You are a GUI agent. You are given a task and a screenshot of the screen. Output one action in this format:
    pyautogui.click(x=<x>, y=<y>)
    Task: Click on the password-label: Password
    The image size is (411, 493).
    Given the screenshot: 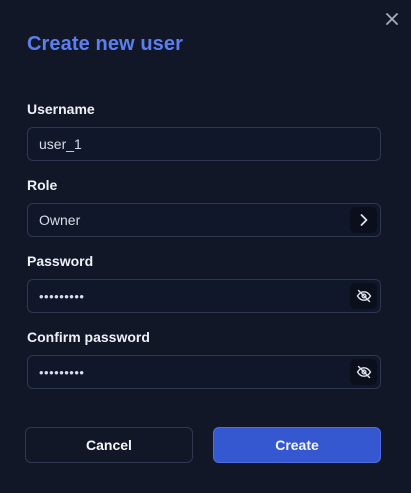 What is the action you would take?
    pyautogui.click(x=60, y=261)
    